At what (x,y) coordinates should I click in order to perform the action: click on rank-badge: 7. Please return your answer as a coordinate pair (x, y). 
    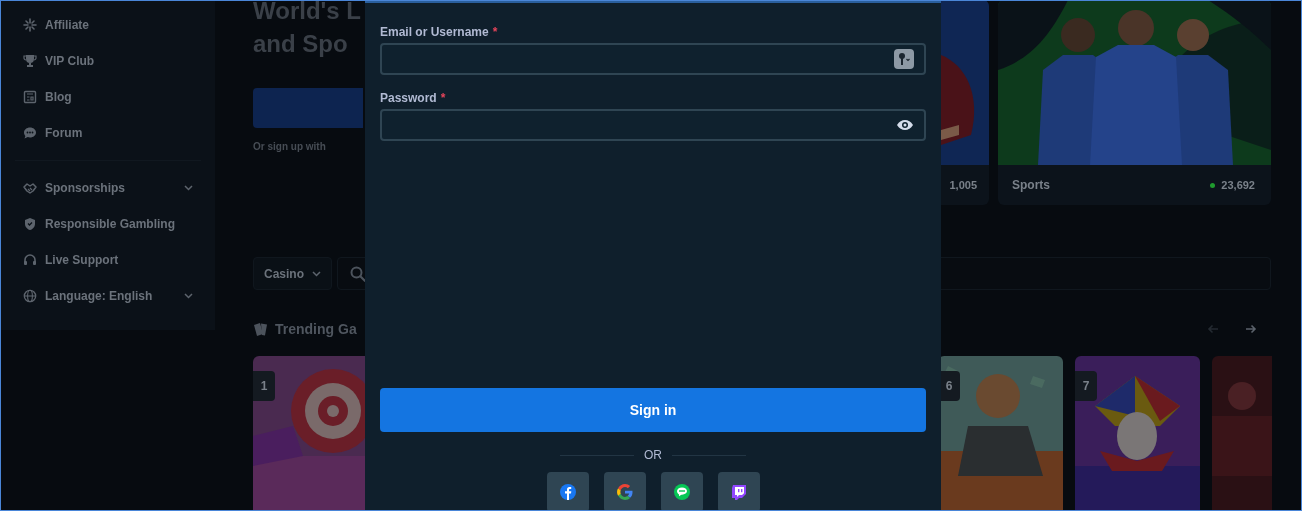
    Looking at the image, I should click on (1086, 386).